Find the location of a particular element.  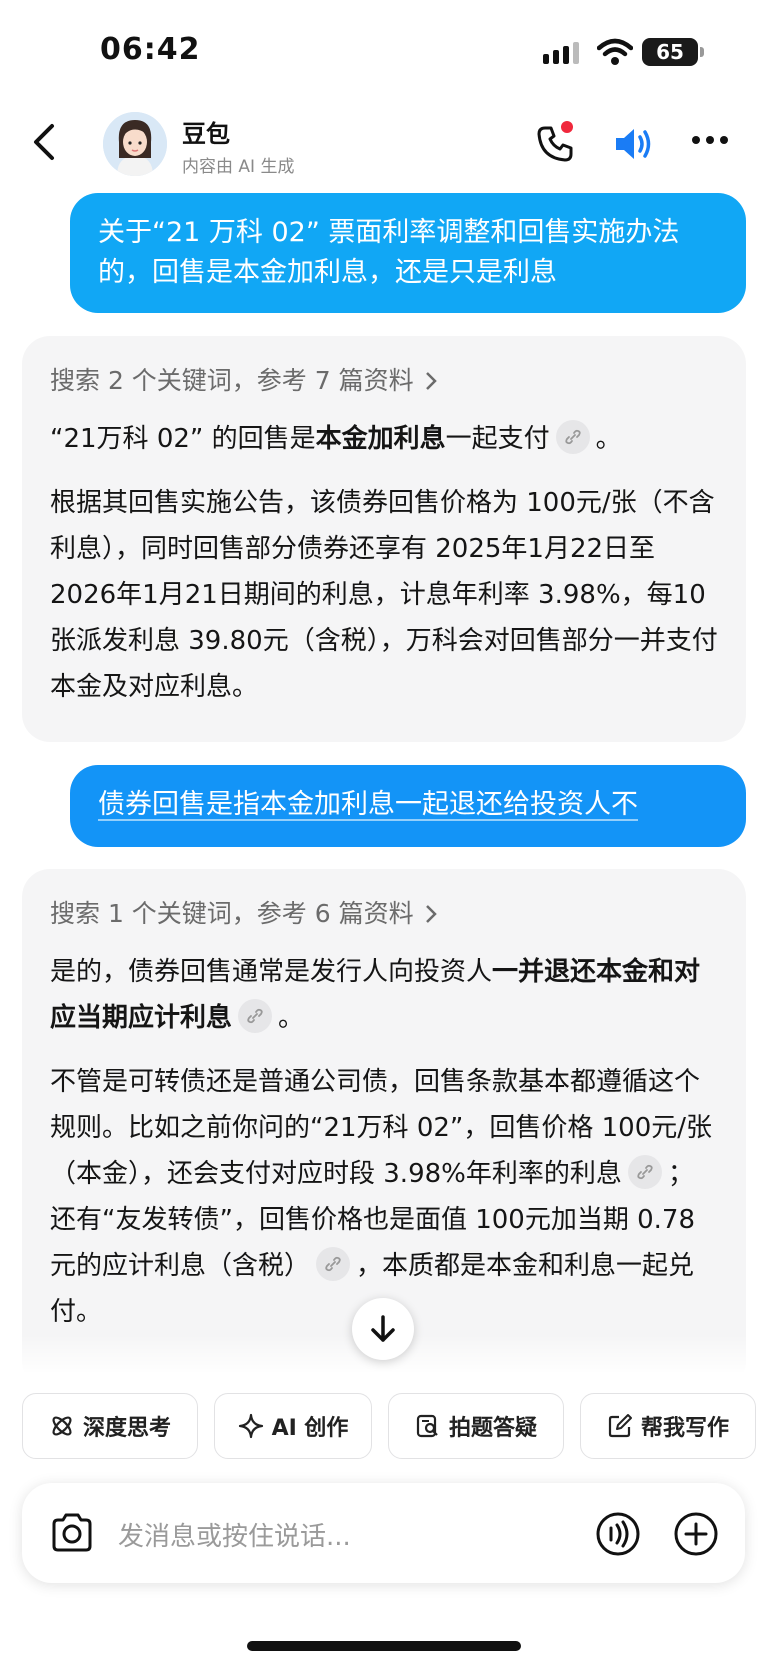

add-plus-icon is located at coordinates (696, 1534).